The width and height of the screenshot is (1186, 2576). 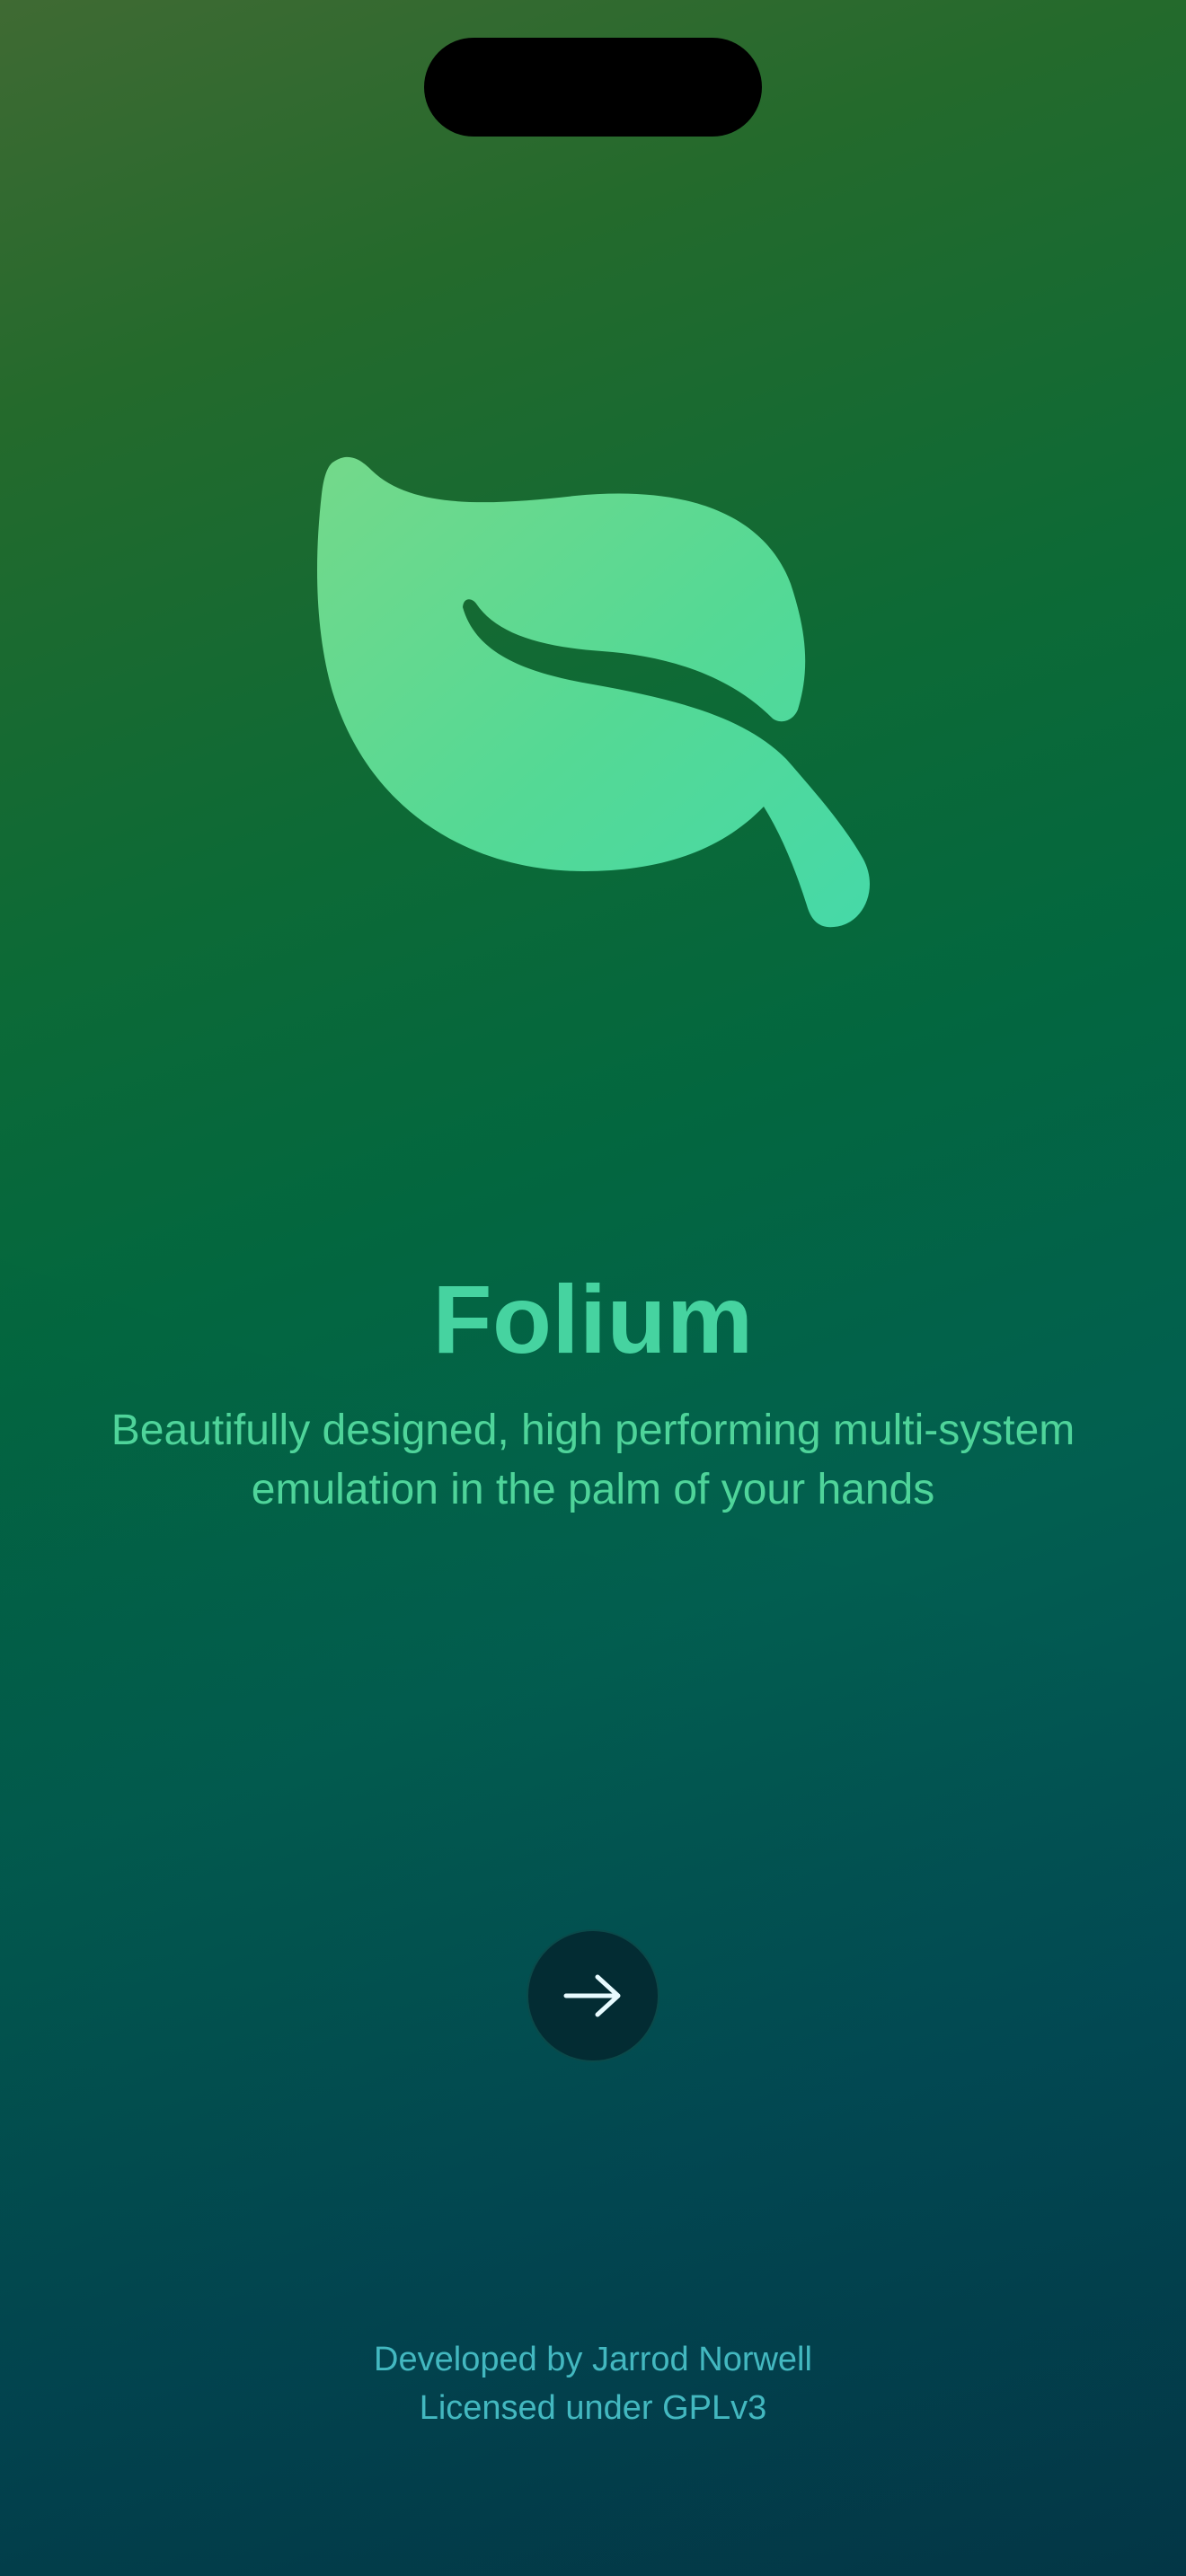 I want to click on app-title: Folium, so click(x=593, y=1319).